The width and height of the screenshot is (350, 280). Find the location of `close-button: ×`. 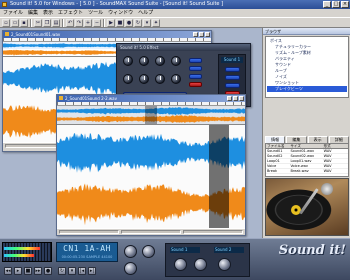

close-button: × is located at coordinates (345, 4).